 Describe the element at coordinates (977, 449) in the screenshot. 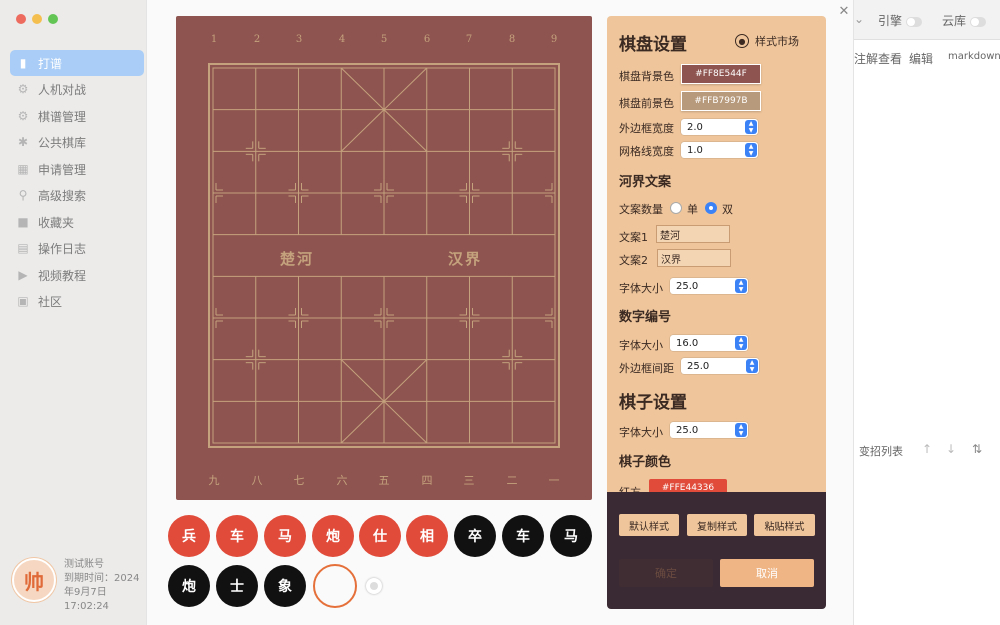

I see `sort-icon: ⇅` at that location.